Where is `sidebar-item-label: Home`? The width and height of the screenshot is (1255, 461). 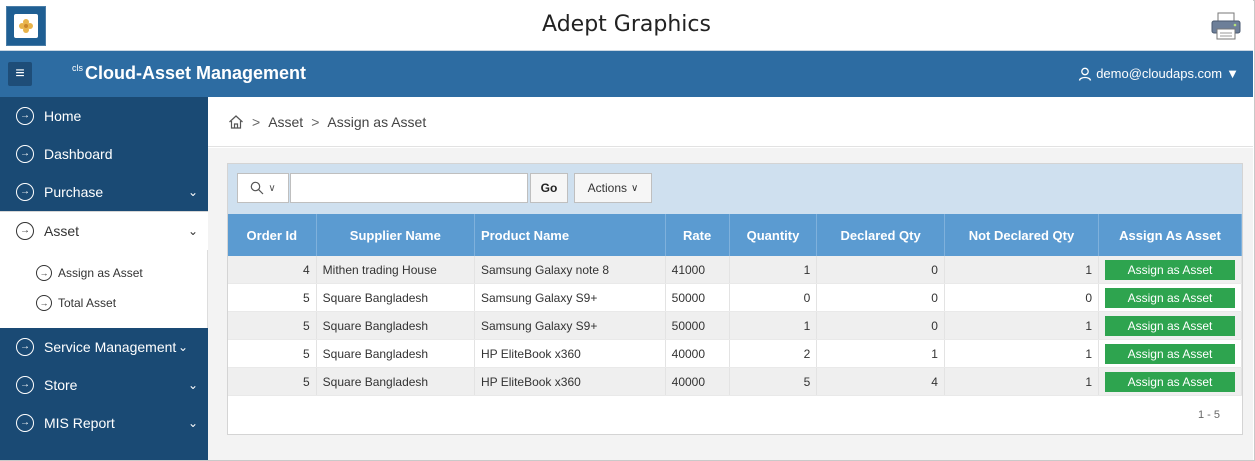
sidebar-item-label: Home is located at coordinates (63, 116).